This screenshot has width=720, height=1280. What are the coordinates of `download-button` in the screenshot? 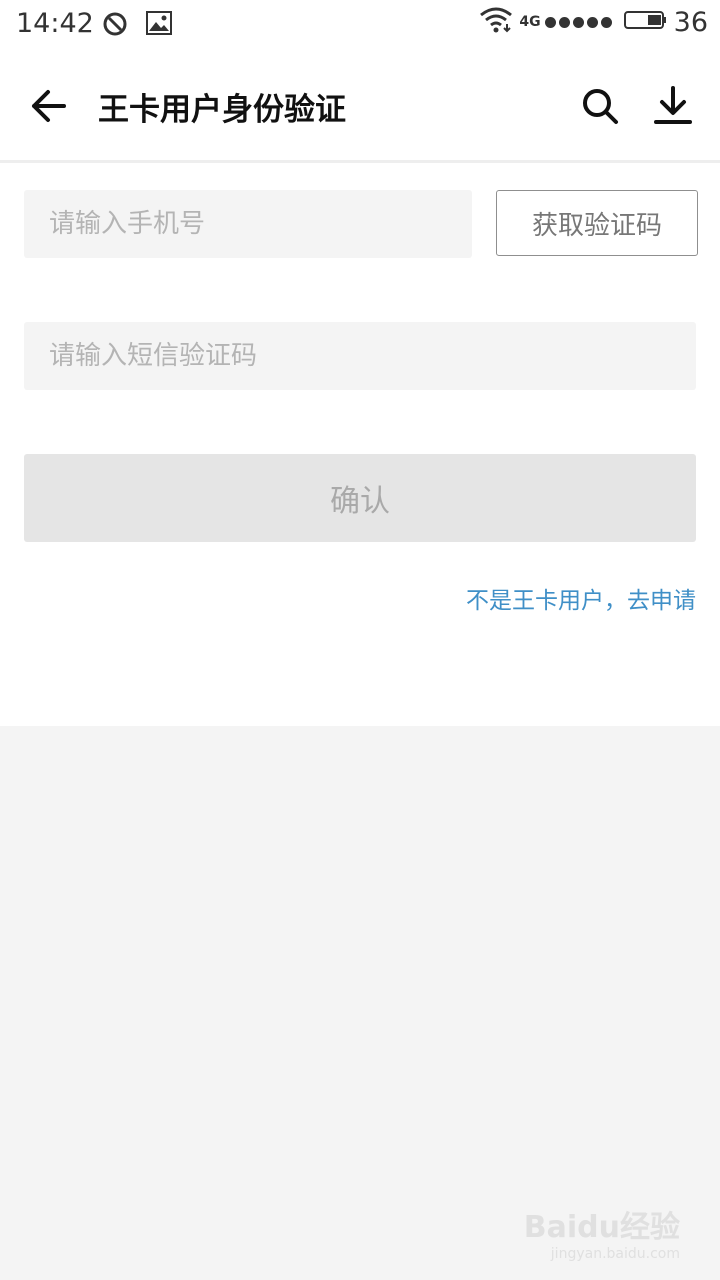 It's located at (673, 106).